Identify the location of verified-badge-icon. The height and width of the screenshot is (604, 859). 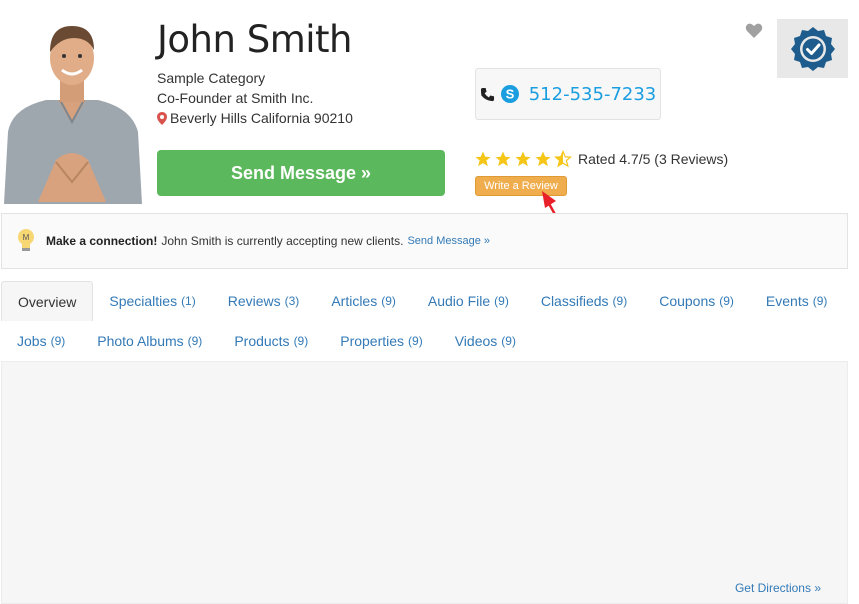
(812, 48).